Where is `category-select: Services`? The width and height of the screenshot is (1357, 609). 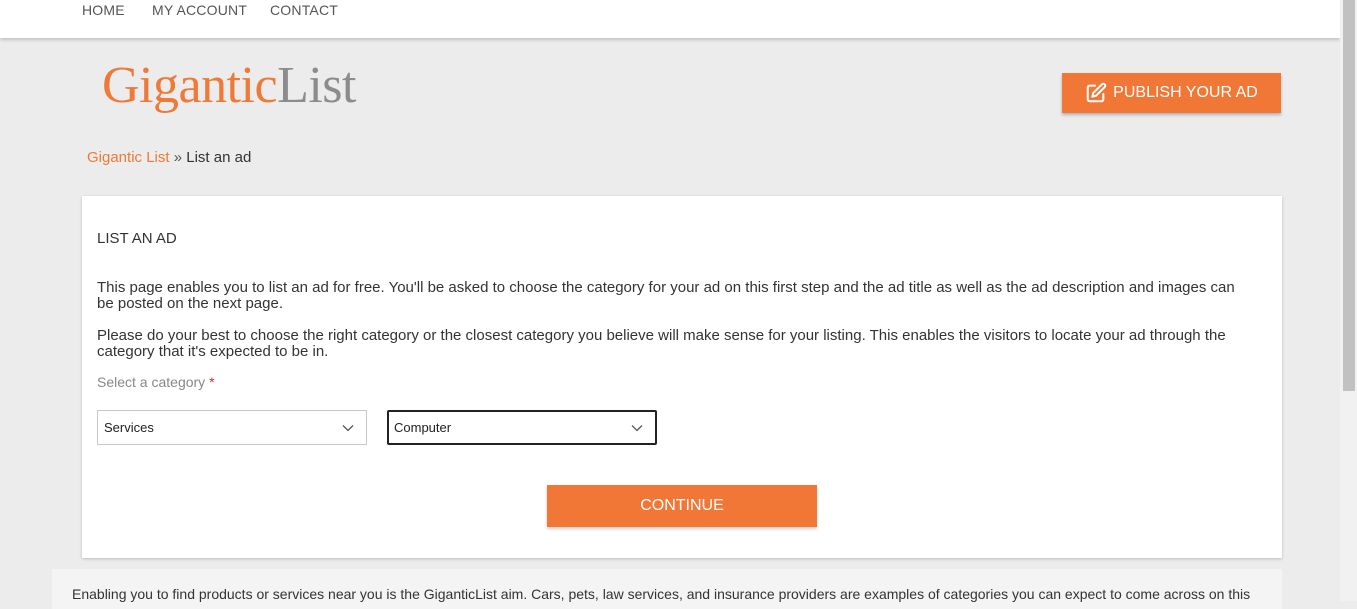 category-select: Services is located at coordinates (232, 427).